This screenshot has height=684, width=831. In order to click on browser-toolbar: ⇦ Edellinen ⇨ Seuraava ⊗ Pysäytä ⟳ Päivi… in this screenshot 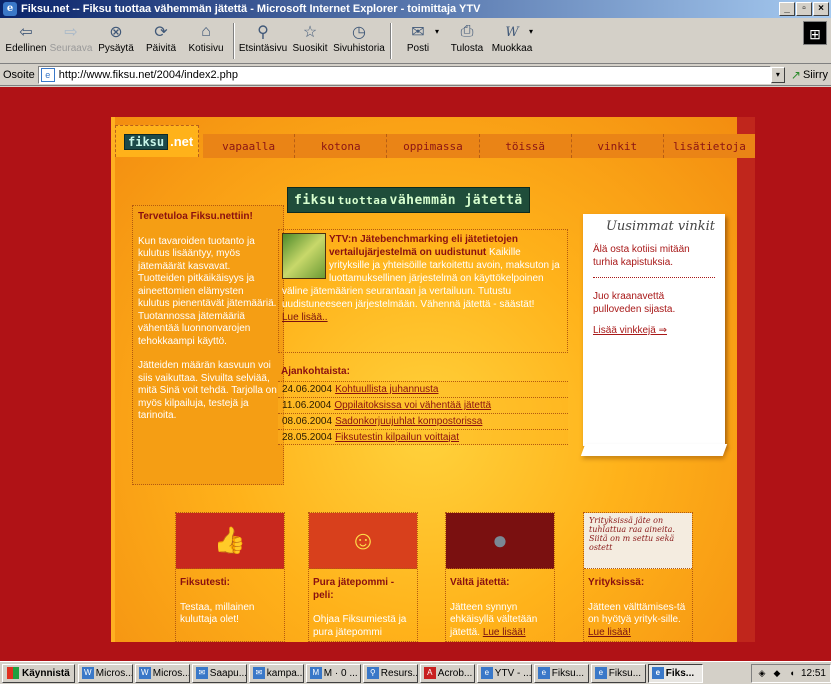, I will do `click(415, 41)`.